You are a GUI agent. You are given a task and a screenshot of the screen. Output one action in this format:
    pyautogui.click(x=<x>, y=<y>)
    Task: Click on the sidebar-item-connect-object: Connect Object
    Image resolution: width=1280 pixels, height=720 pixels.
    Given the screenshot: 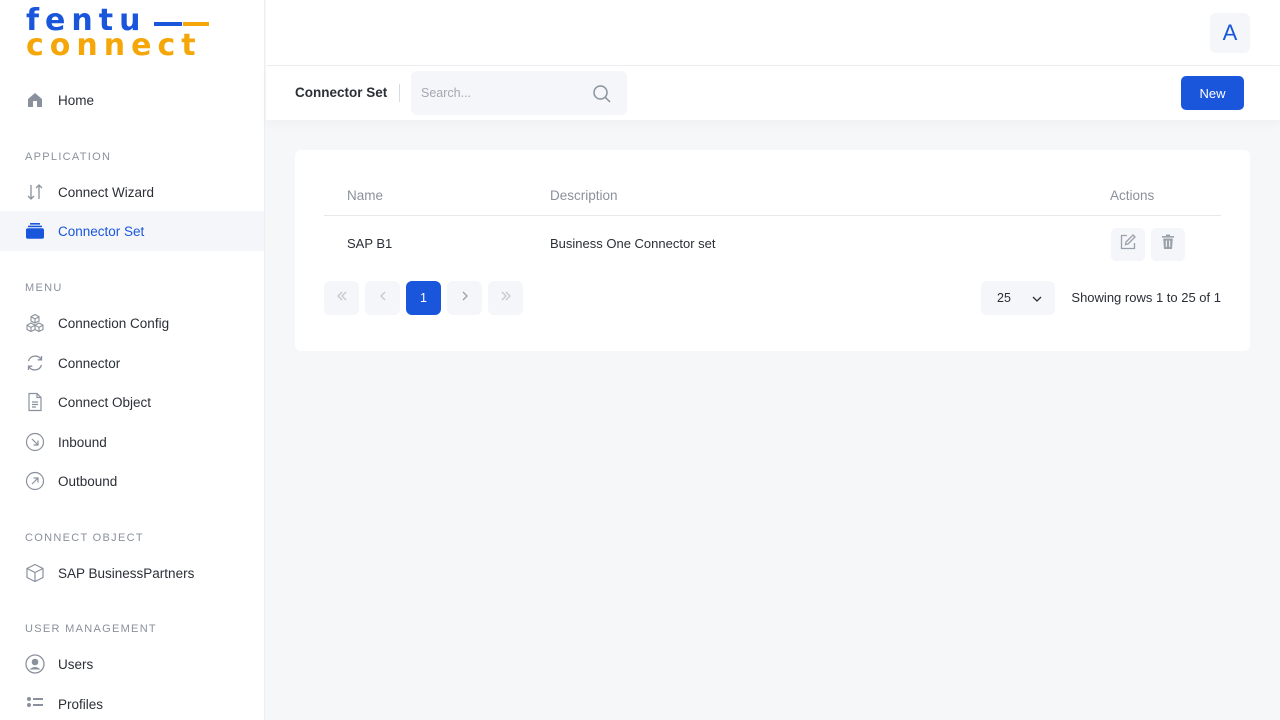 What is the action you would take?
    pyautogui.click(x=132, y=402)
    